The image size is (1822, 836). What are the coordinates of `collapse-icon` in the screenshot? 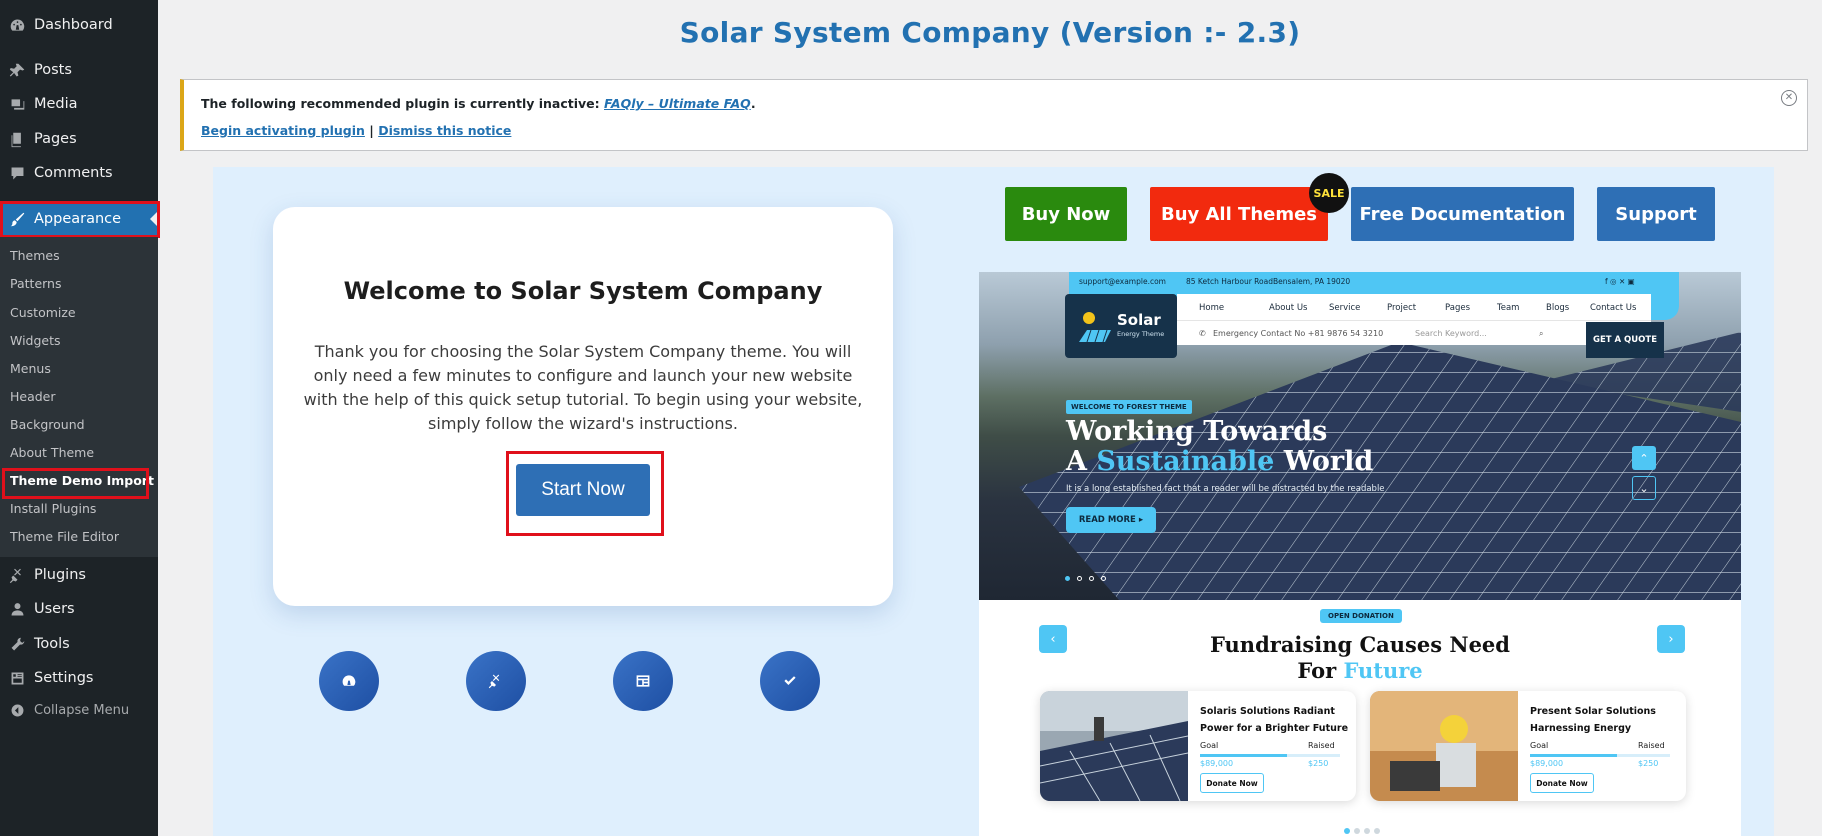 It's located at (17, 710).